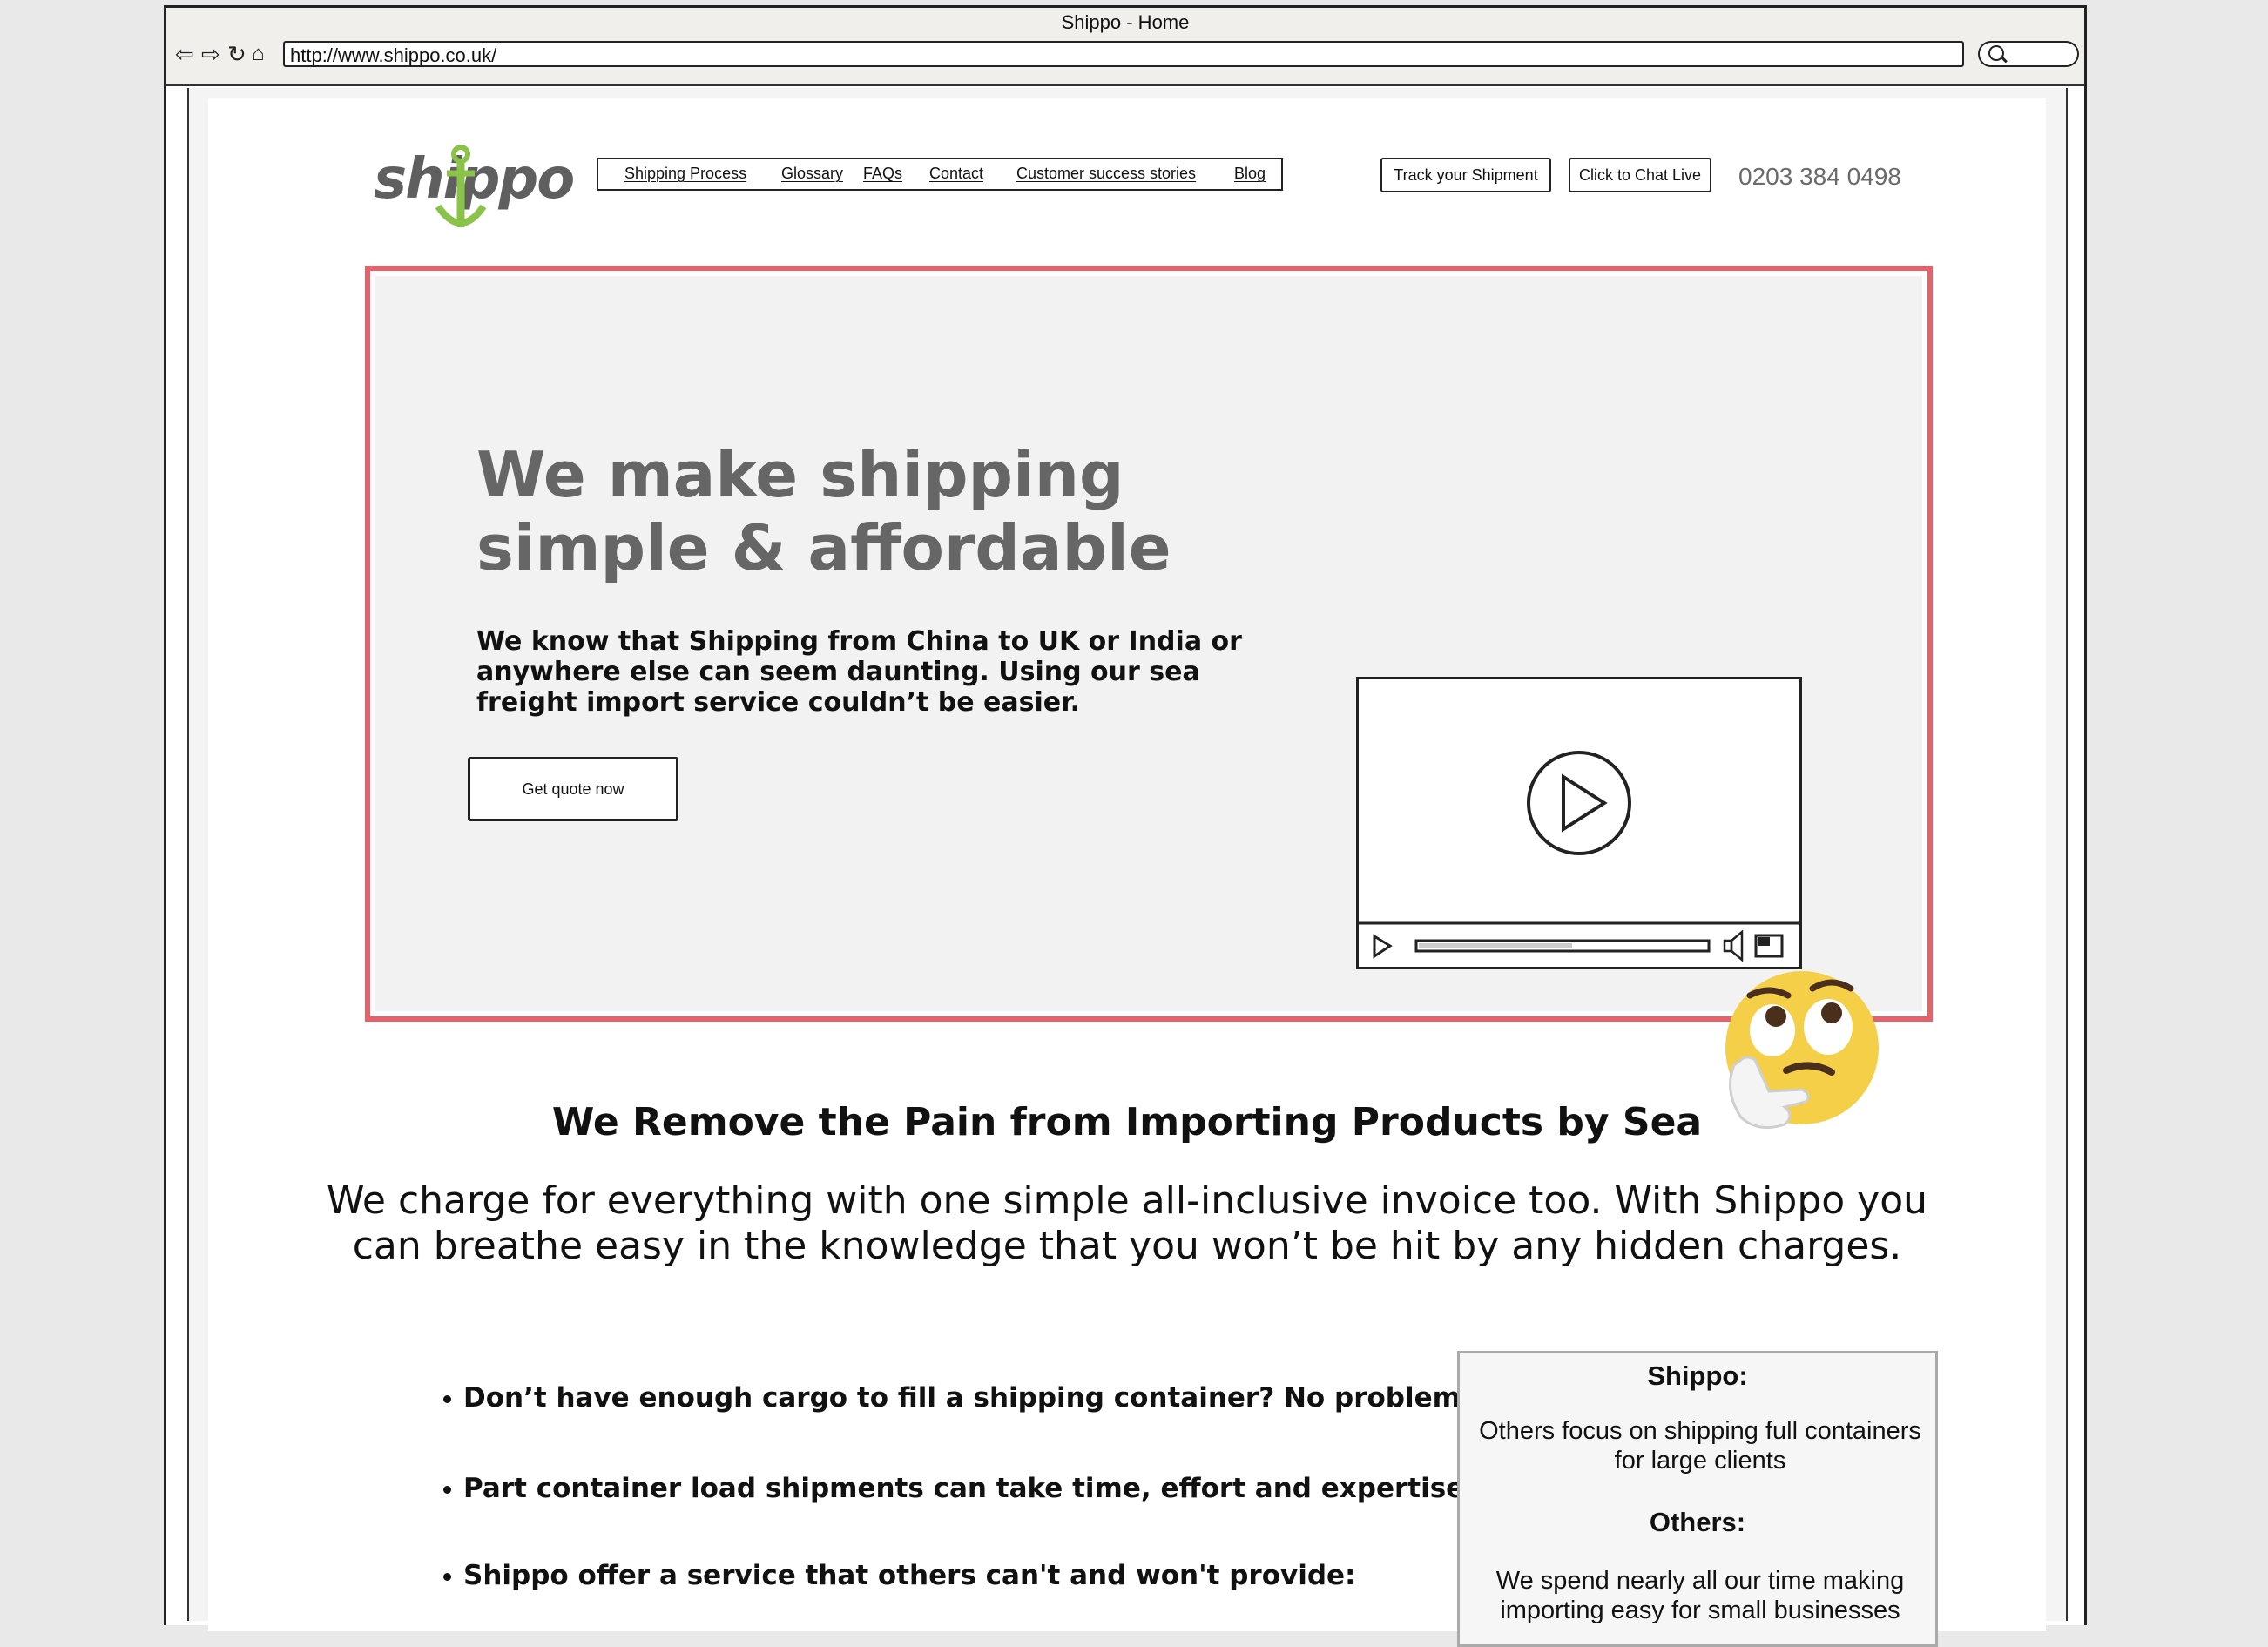 This screenshot has width=2268, height=1647. Describe the element at coordinates (1640, 175) in the screenshot. I see `chat-live-button: Click to Chat Live` at that location.